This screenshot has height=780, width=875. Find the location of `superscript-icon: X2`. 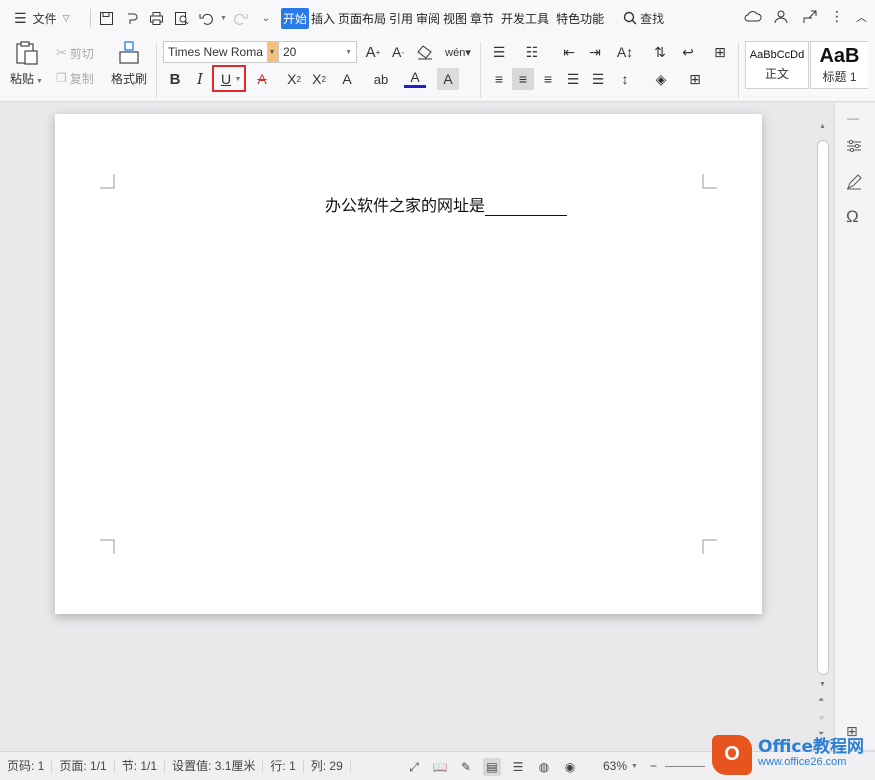

superscript-icon: X2 is located at coordinates (294, 79).